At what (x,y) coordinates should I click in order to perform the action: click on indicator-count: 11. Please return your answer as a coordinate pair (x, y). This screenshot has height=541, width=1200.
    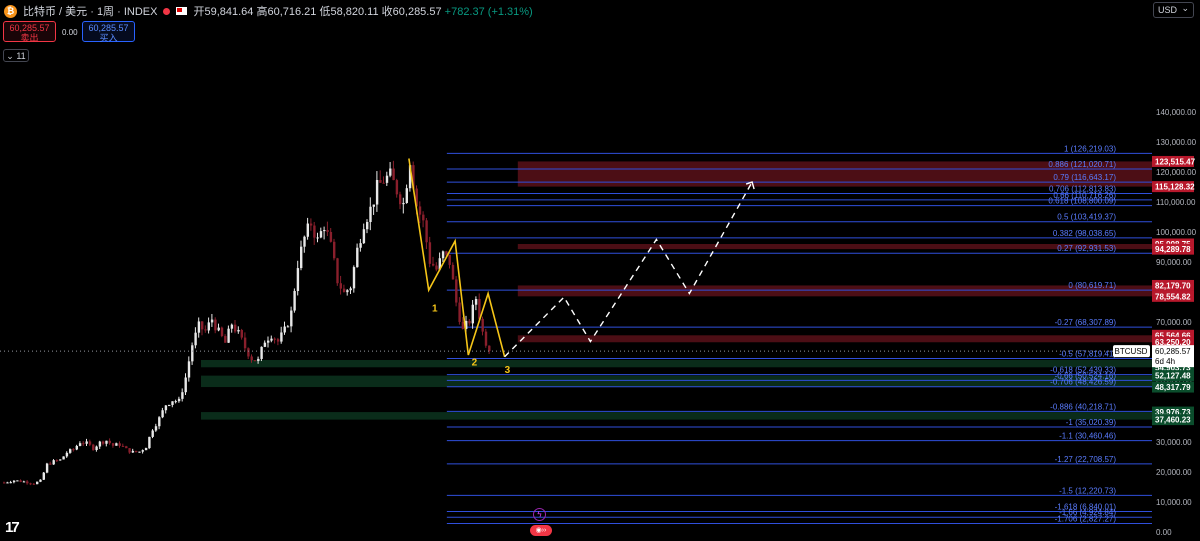
    Looking at the image, I should click on (21, 56).